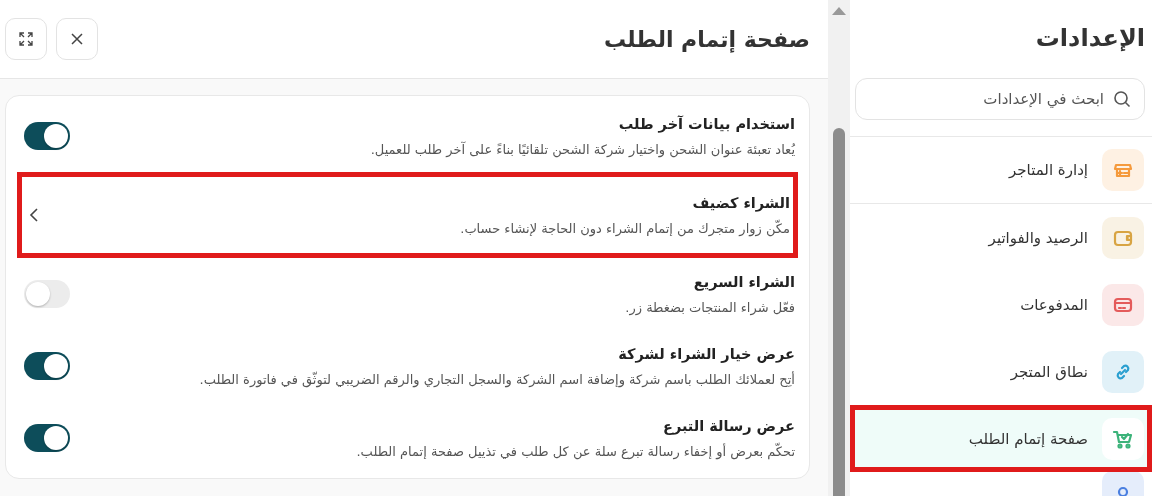 The width and height of the screenshot is (1152, 496). Describe the element at coordinates (1001, 371) in the screenshot. I see `sidebar-item: نطاق المتجر` at that location.